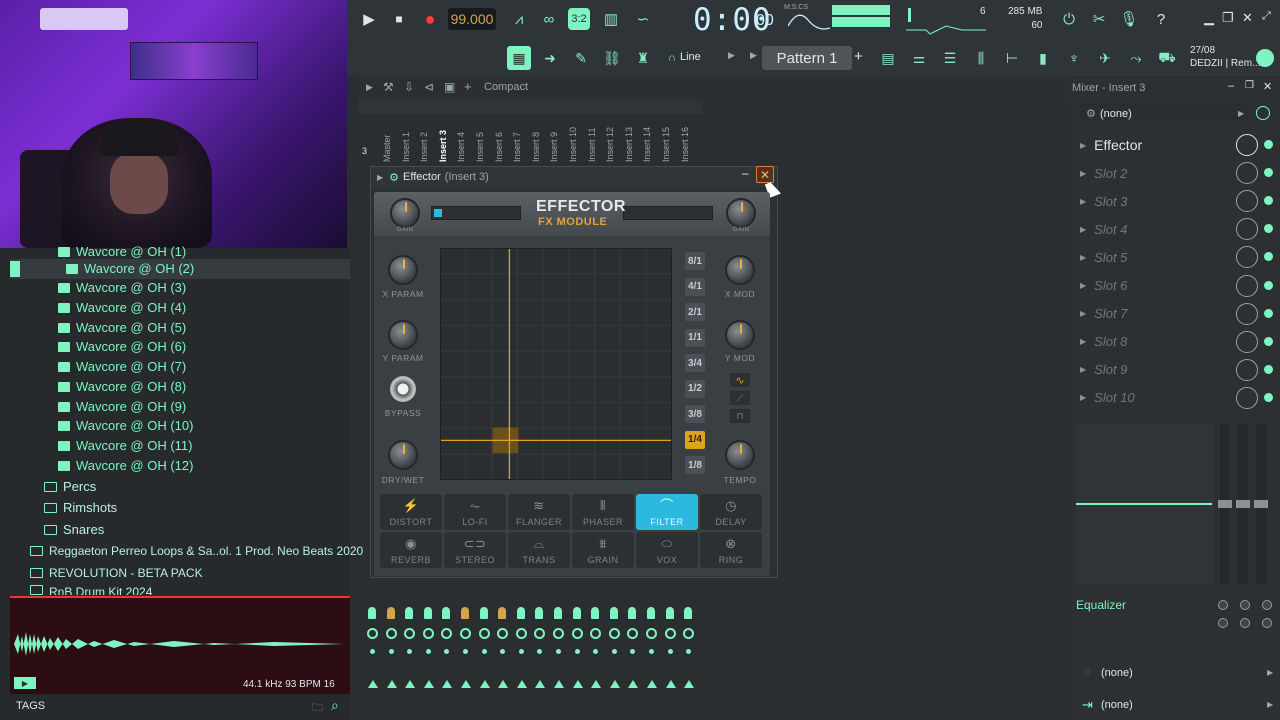 This screenshot has width=1280, height=720. I want to click on effector-titlebar: ▶ ⚙ Effector (Insert 3), so click(574, 177).